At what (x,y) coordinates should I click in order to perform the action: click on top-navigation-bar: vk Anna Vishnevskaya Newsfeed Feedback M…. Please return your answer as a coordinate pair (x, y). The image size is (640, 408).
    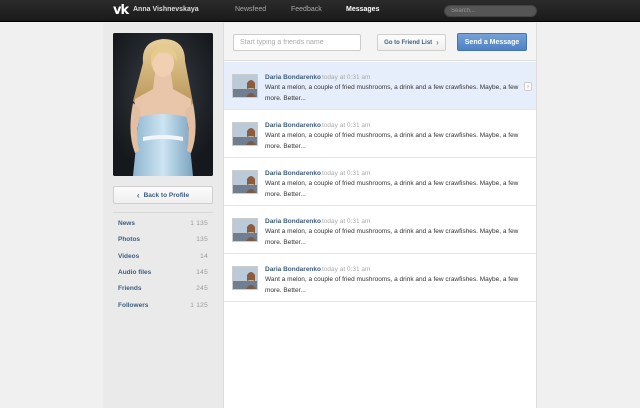
    Looking at the image, I should click on (320, 11).